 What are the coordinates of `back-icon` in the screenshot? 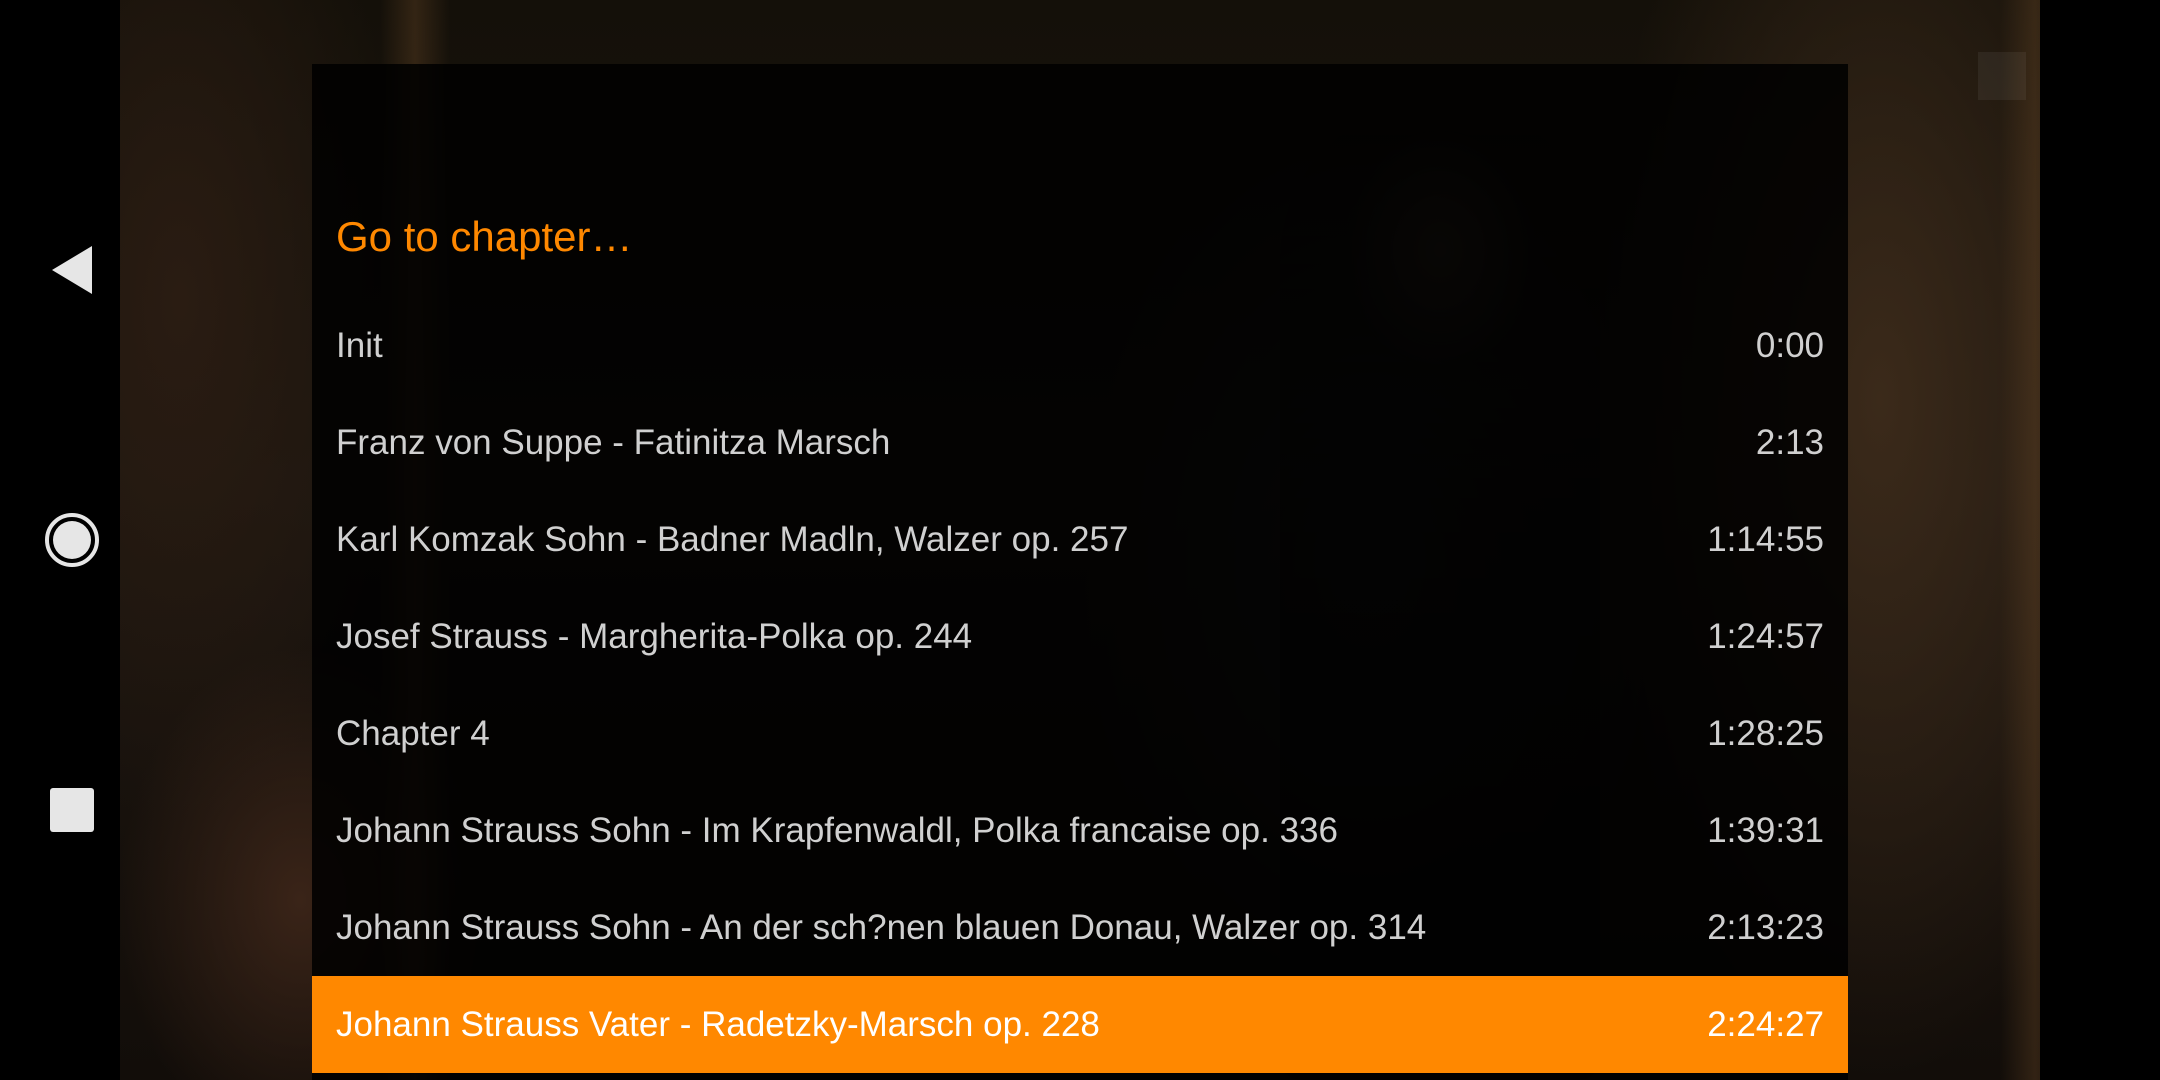 It's located at (72, 270).